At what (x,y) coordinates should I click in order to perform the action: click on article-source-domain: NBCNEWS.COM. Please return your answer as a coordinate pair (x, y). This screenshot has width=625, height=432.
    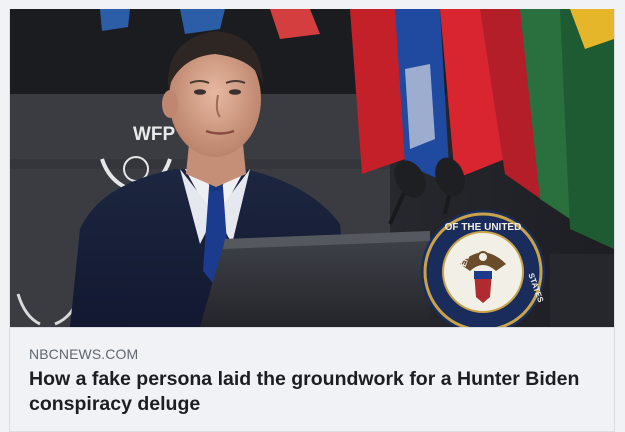
    Looking at the image, I should click on (84, 354).